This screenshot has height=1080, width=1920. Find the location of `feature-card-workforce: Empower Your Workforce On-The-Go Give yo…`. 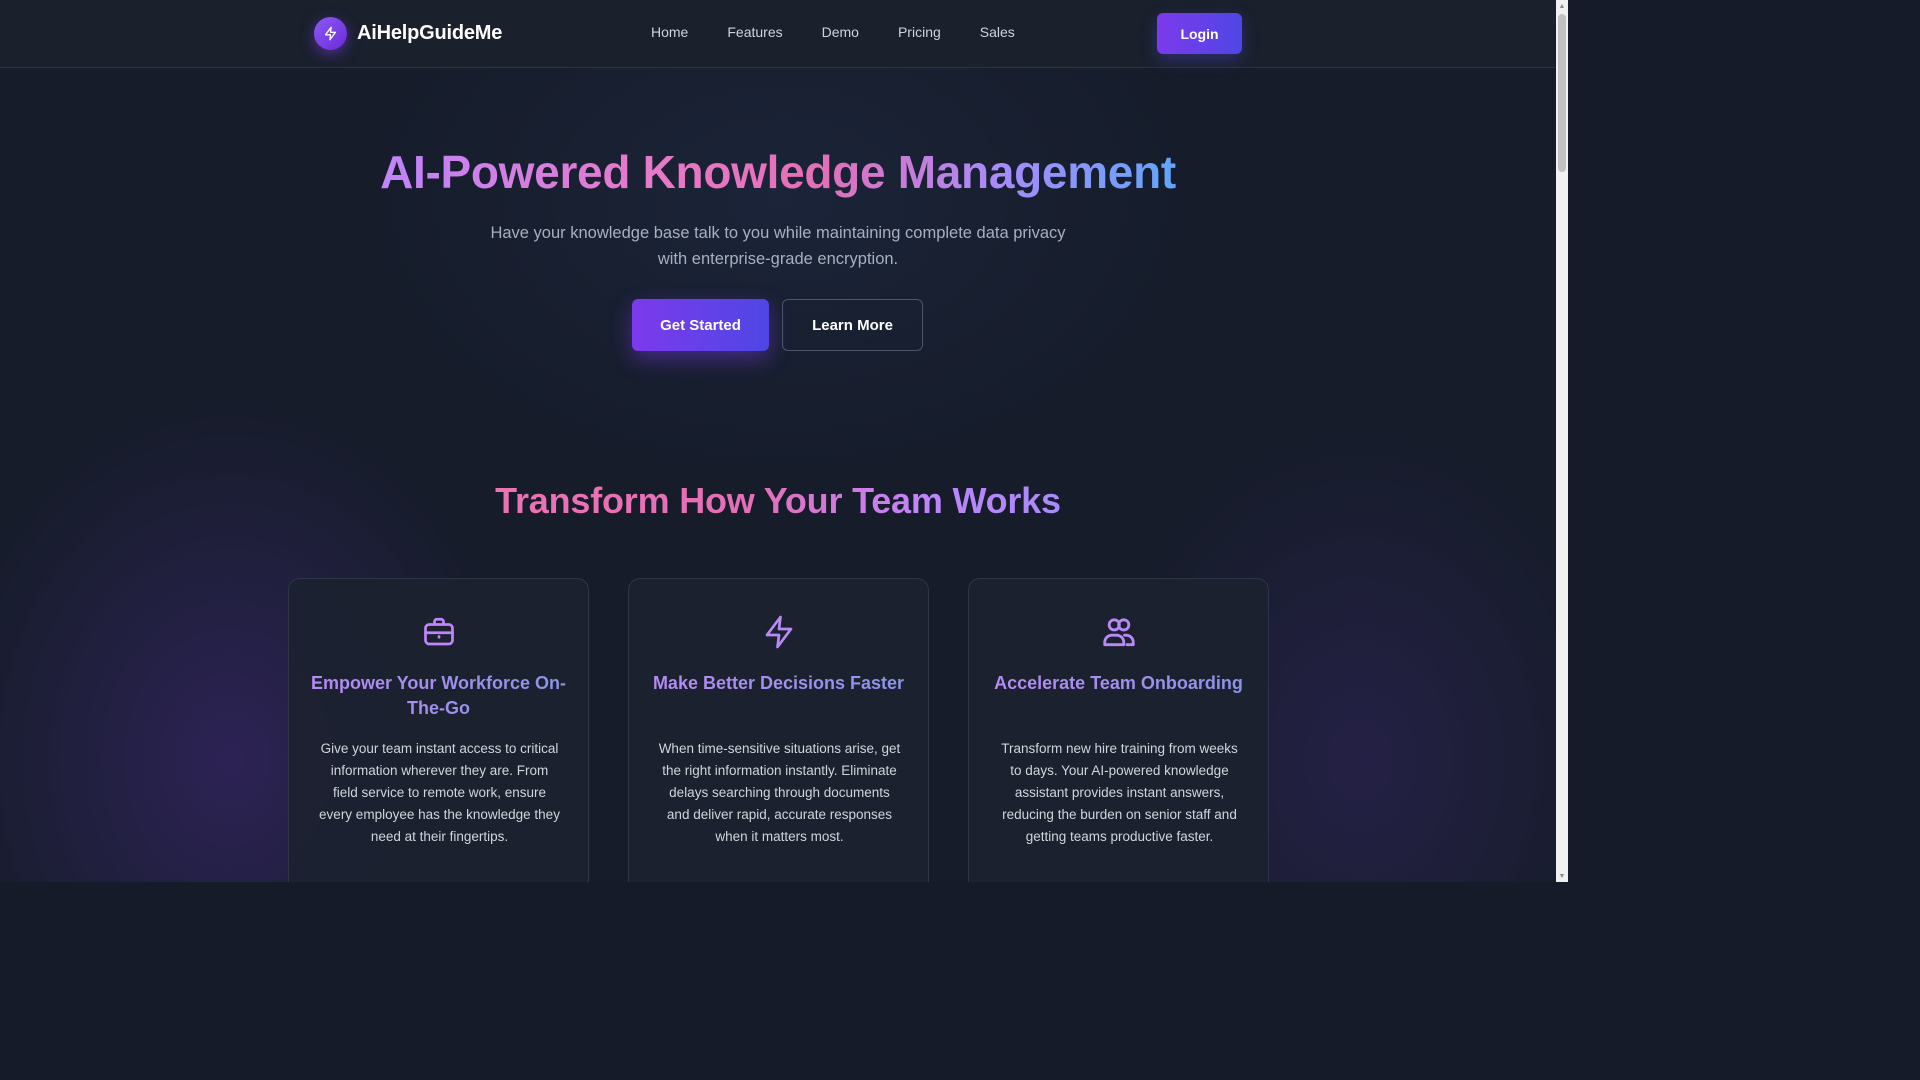

feature-card-workforce: Empower Your Workforce On-The-Go Give yo… is located at coordinates (438, 730).